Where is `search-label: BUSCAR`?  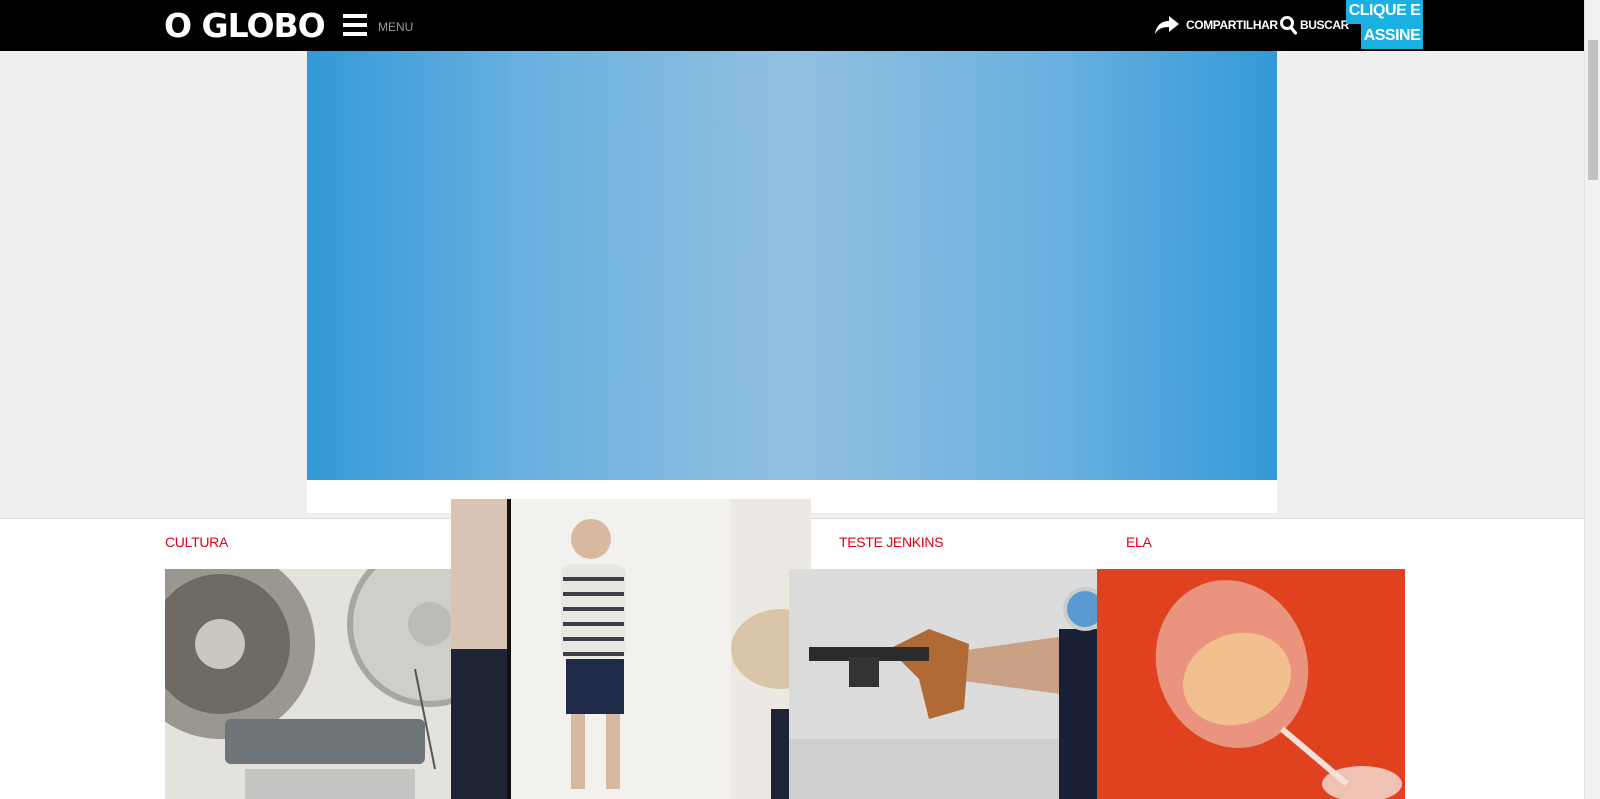 search-label: BUSCAR is located at coordinates (1324, 25).